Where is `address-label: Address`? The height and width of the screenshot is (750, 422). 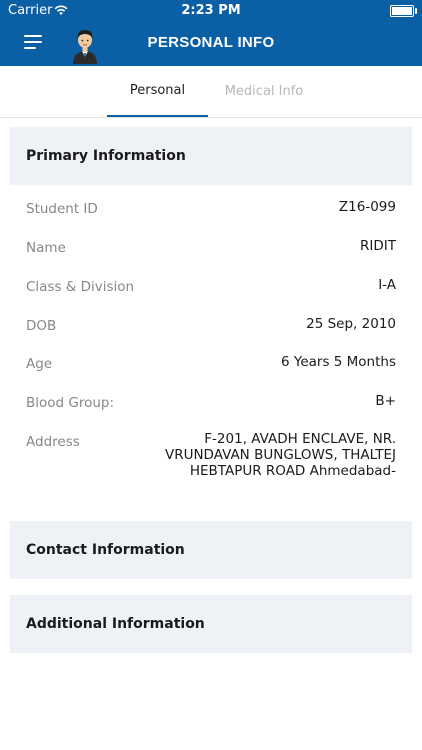 address-label: Address is located at coordinates (53, 442).